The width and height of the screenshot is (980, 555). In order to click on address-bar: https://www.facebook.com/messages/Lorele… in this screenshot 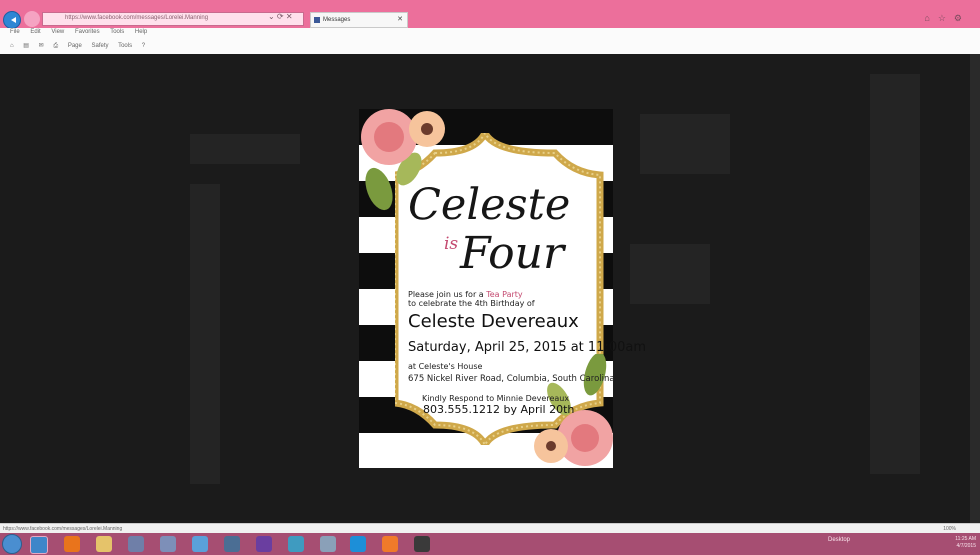, I will do `click(173, 19)`.